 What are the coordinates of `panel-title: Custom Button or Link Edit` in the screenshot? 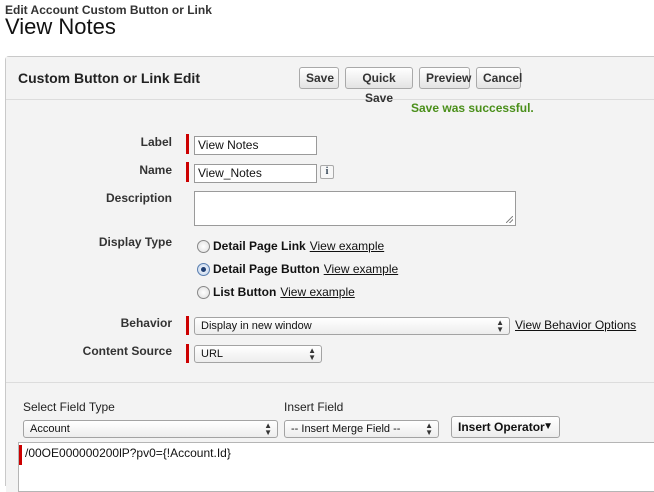 It's located at (109, 78).